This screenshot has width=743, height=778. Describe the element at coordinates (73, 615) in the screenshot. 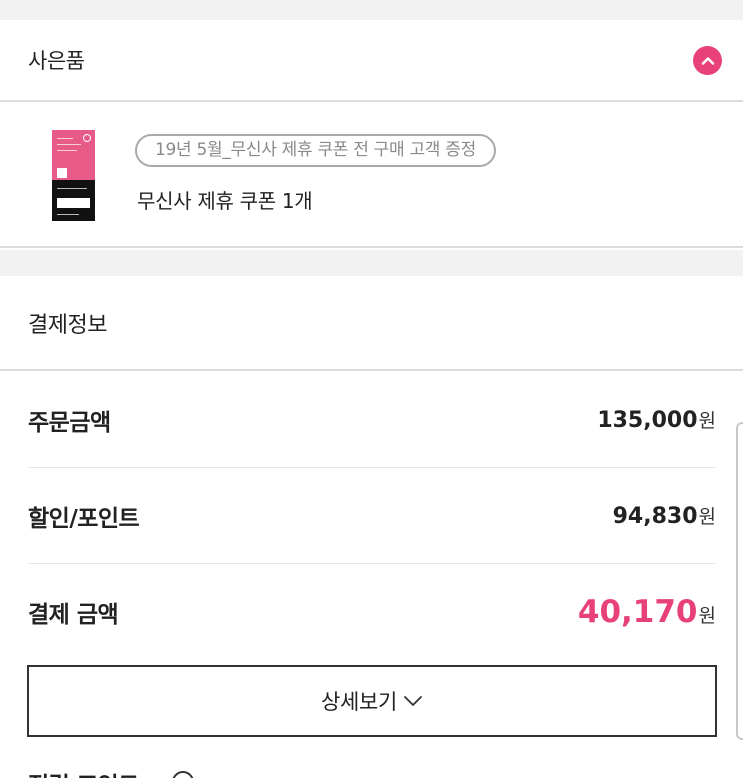

I see `total-label: 결제 금액` at that location.